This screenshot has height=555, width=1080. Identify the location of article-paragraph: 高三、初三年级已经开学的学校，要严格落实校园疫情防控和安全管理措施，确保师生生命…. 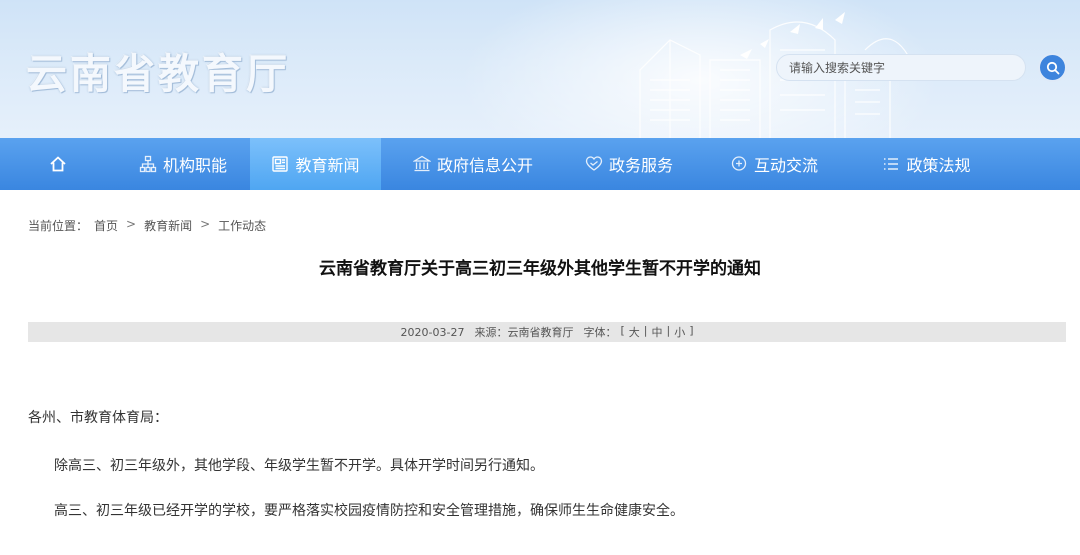
(369, 511).